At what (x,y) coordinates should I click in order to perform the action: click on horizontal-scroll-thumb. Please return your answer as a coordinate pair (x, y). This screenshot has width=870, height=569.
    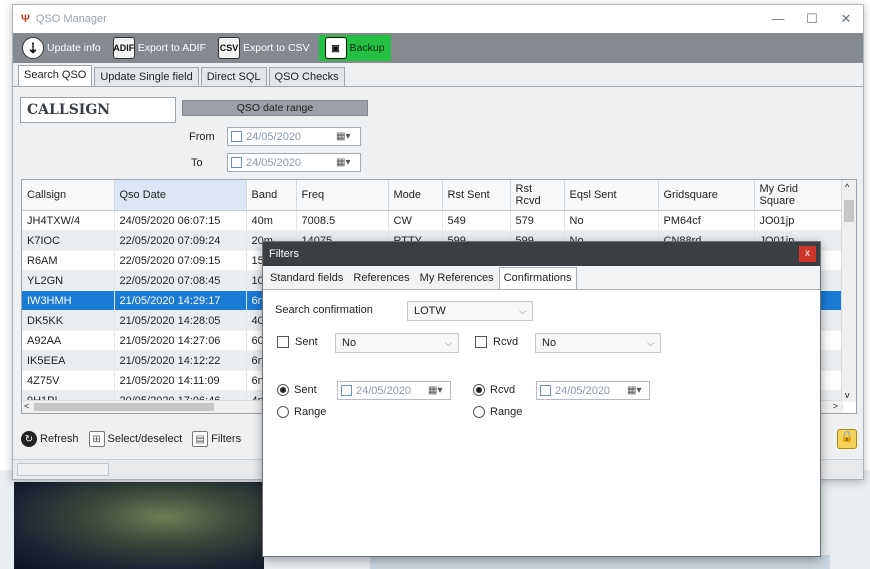
    Looking at the image, I should click on (124, 407).